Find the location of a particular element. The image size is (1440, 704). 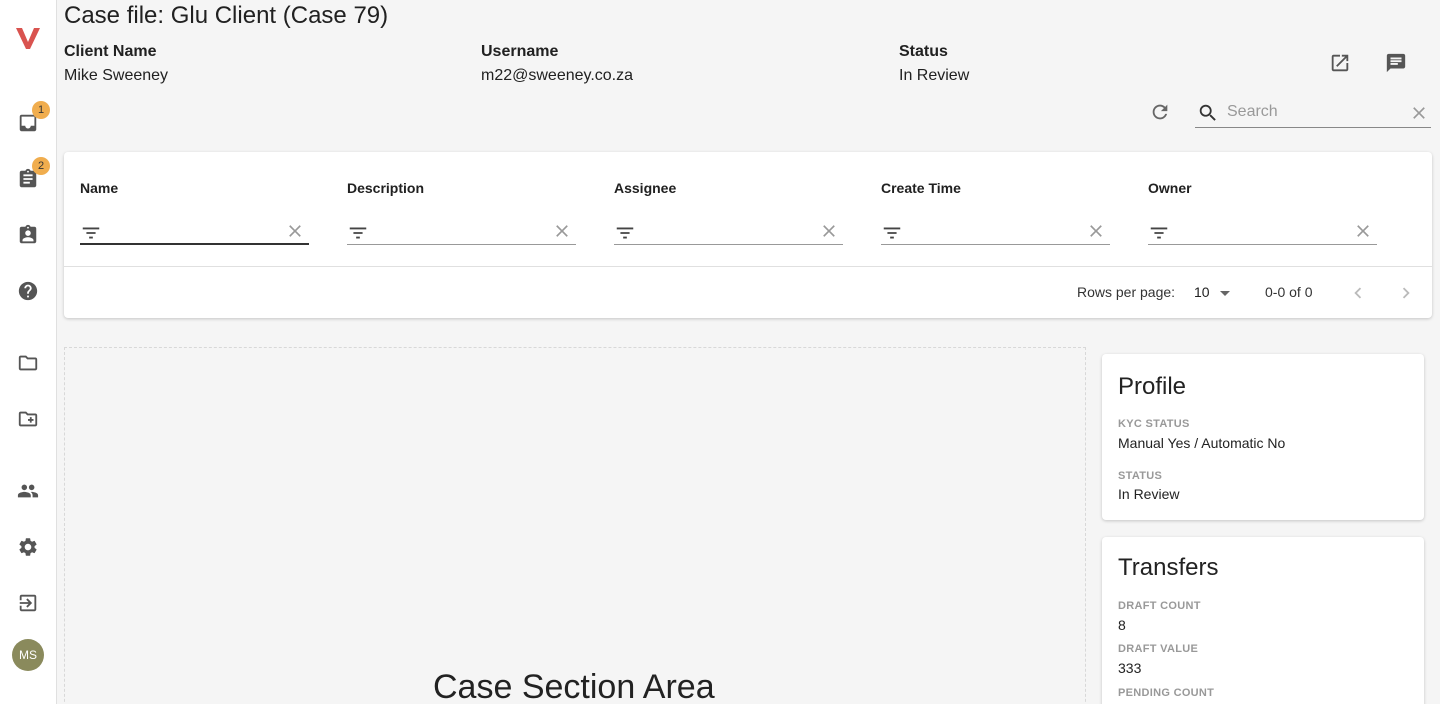

create-new-folder-icon is located at coordinates (28, 419).